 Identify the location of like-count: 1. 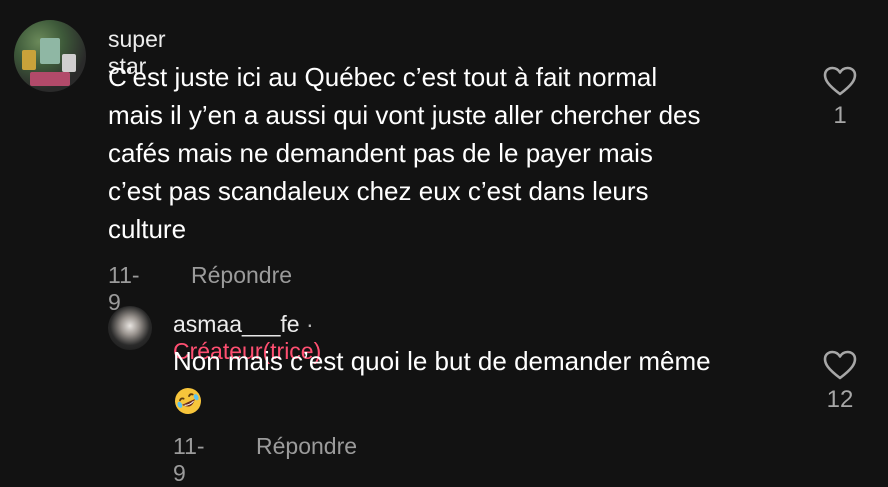
(840, 115).